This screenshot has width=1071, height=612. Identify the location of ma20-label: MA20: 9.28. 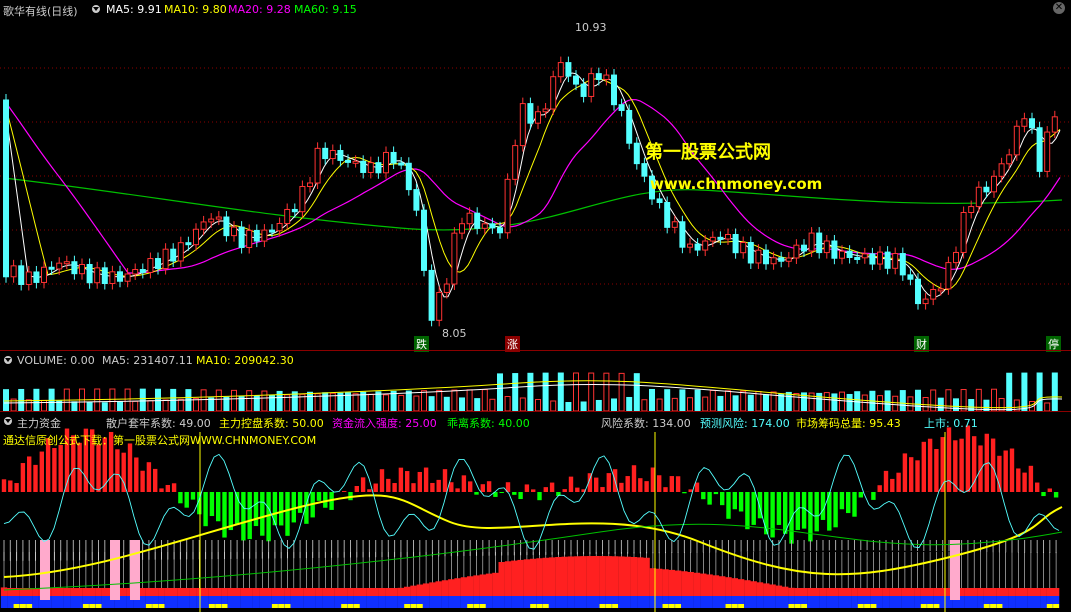
(259, 9).